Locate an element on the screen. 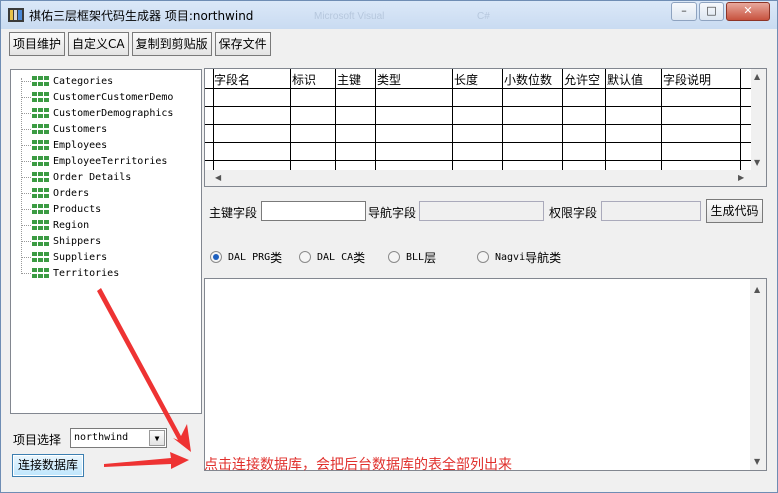 The width and height of the screenshot is (778, 493). annotation-arrow-upper is located at coordinates (144, 370).